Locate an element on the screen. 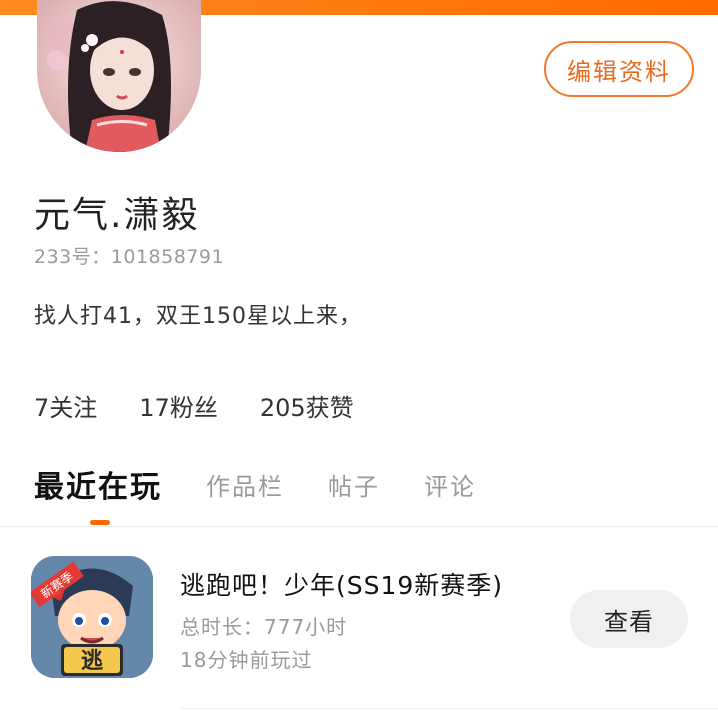 This screenshot has width=718, height=711. game-duration: 总时长：777小时 is located at coordinates (264, 627).